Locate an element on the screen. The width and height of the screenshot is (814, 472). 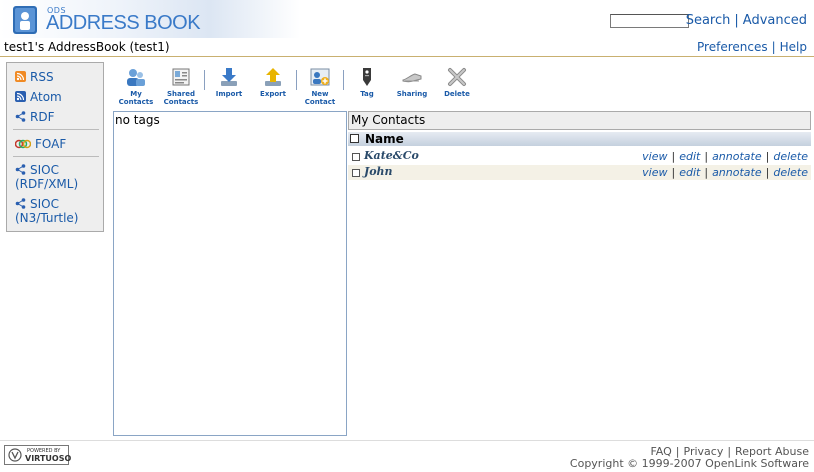
sidebar-item-label: RDF is located at coordinates (42, 117).